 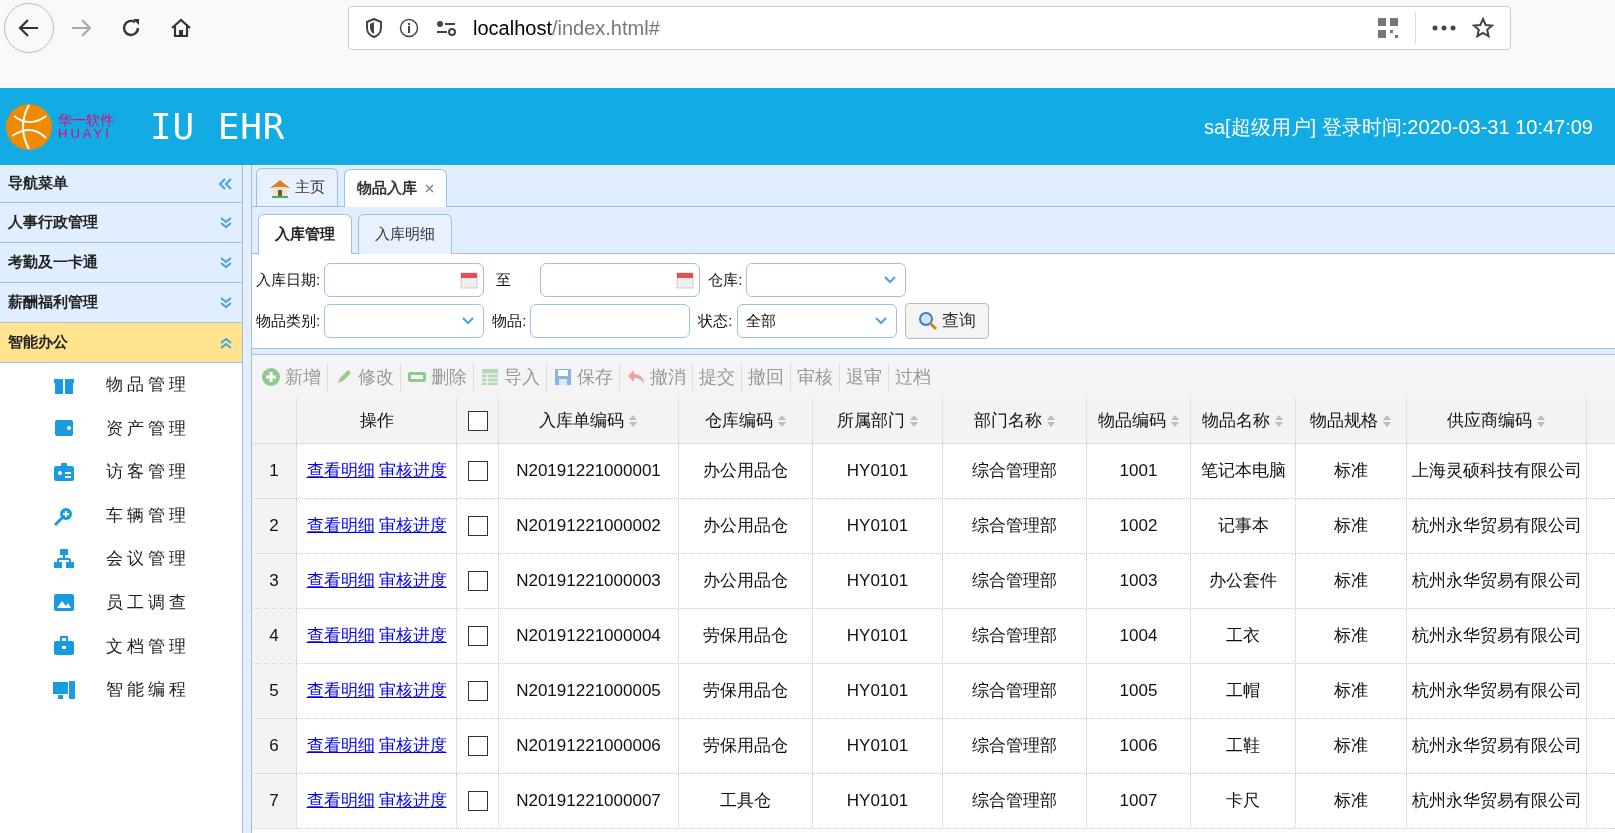 I want to click on column-header: 仓库编码, so click(x=738, y=421).